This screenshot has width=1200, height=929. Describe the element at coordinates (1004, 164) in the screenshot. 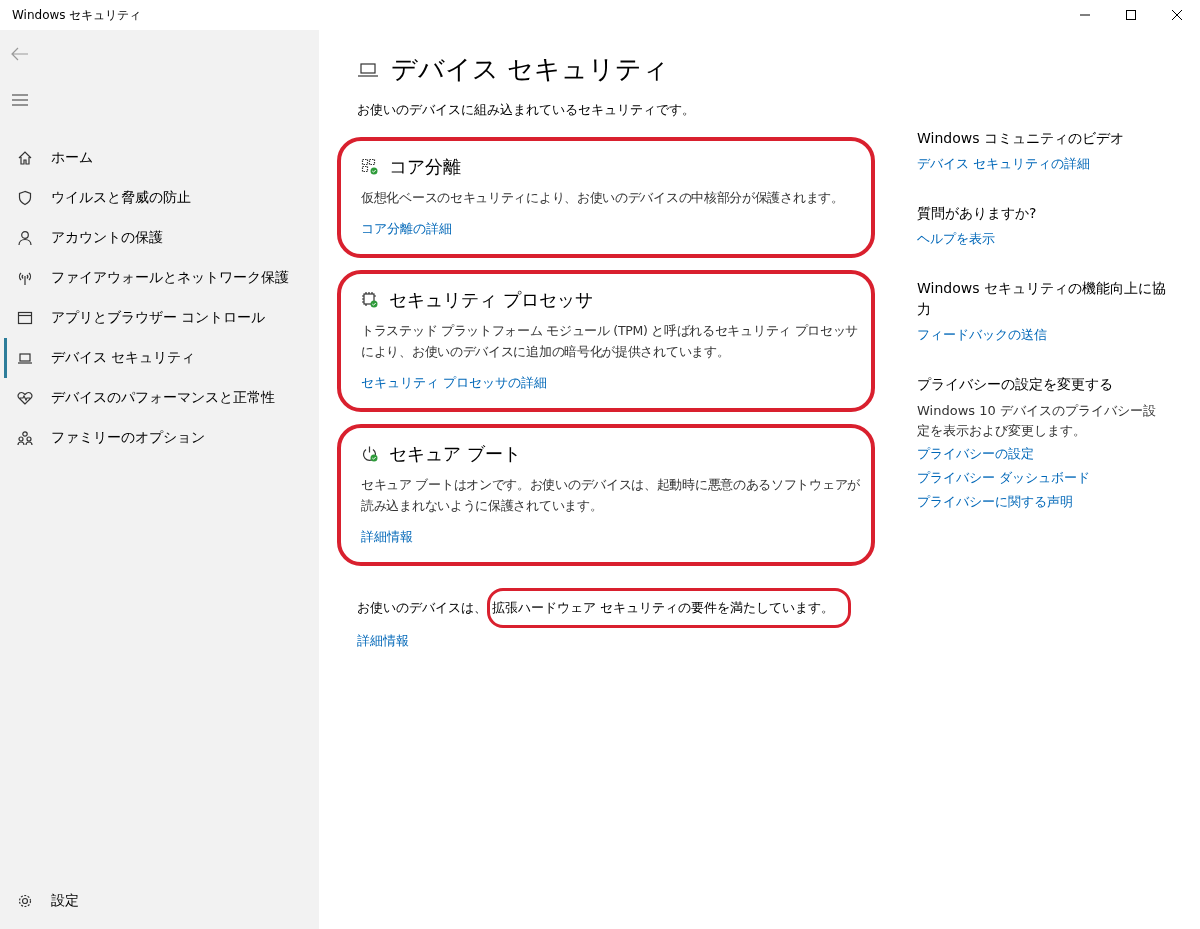

I see `aside-link: デバイス セキュリティの詳細` at that location.